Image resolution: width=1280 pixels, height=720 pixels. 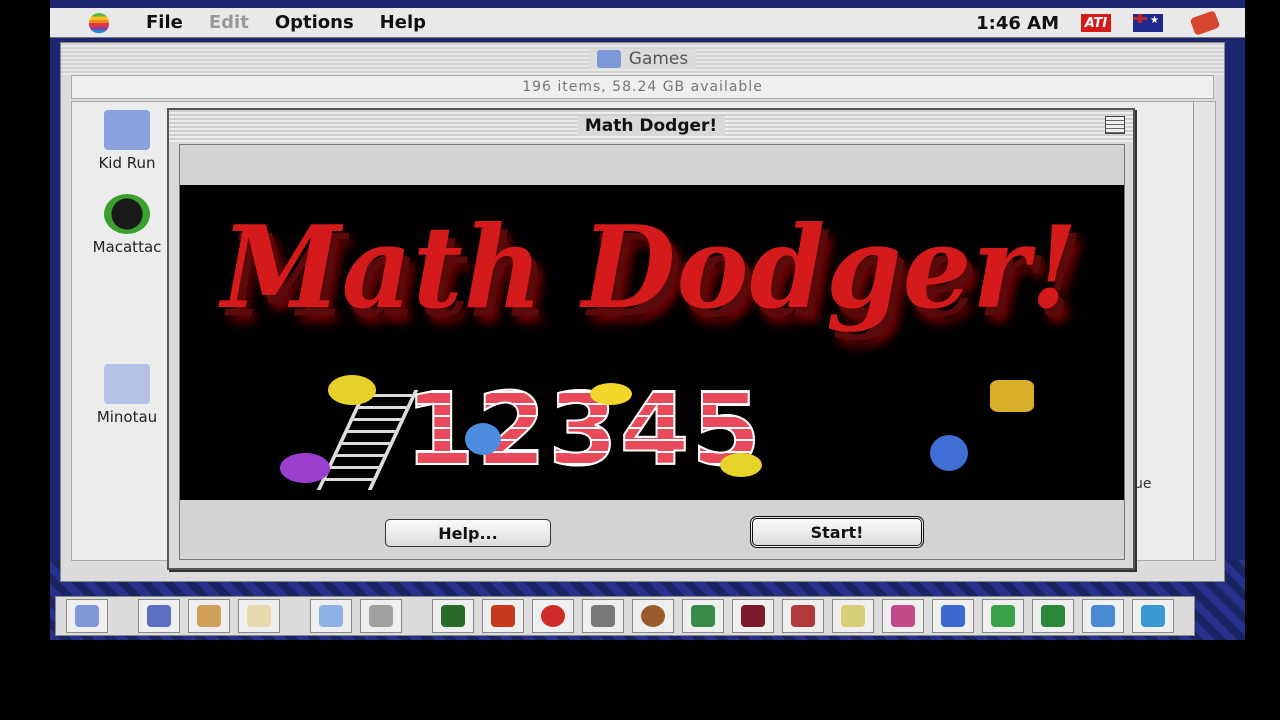 What do you see at coordinates (1115, 125) in the screenshot?
I see `window-collapse-box` at bounding box center [1115, 125].